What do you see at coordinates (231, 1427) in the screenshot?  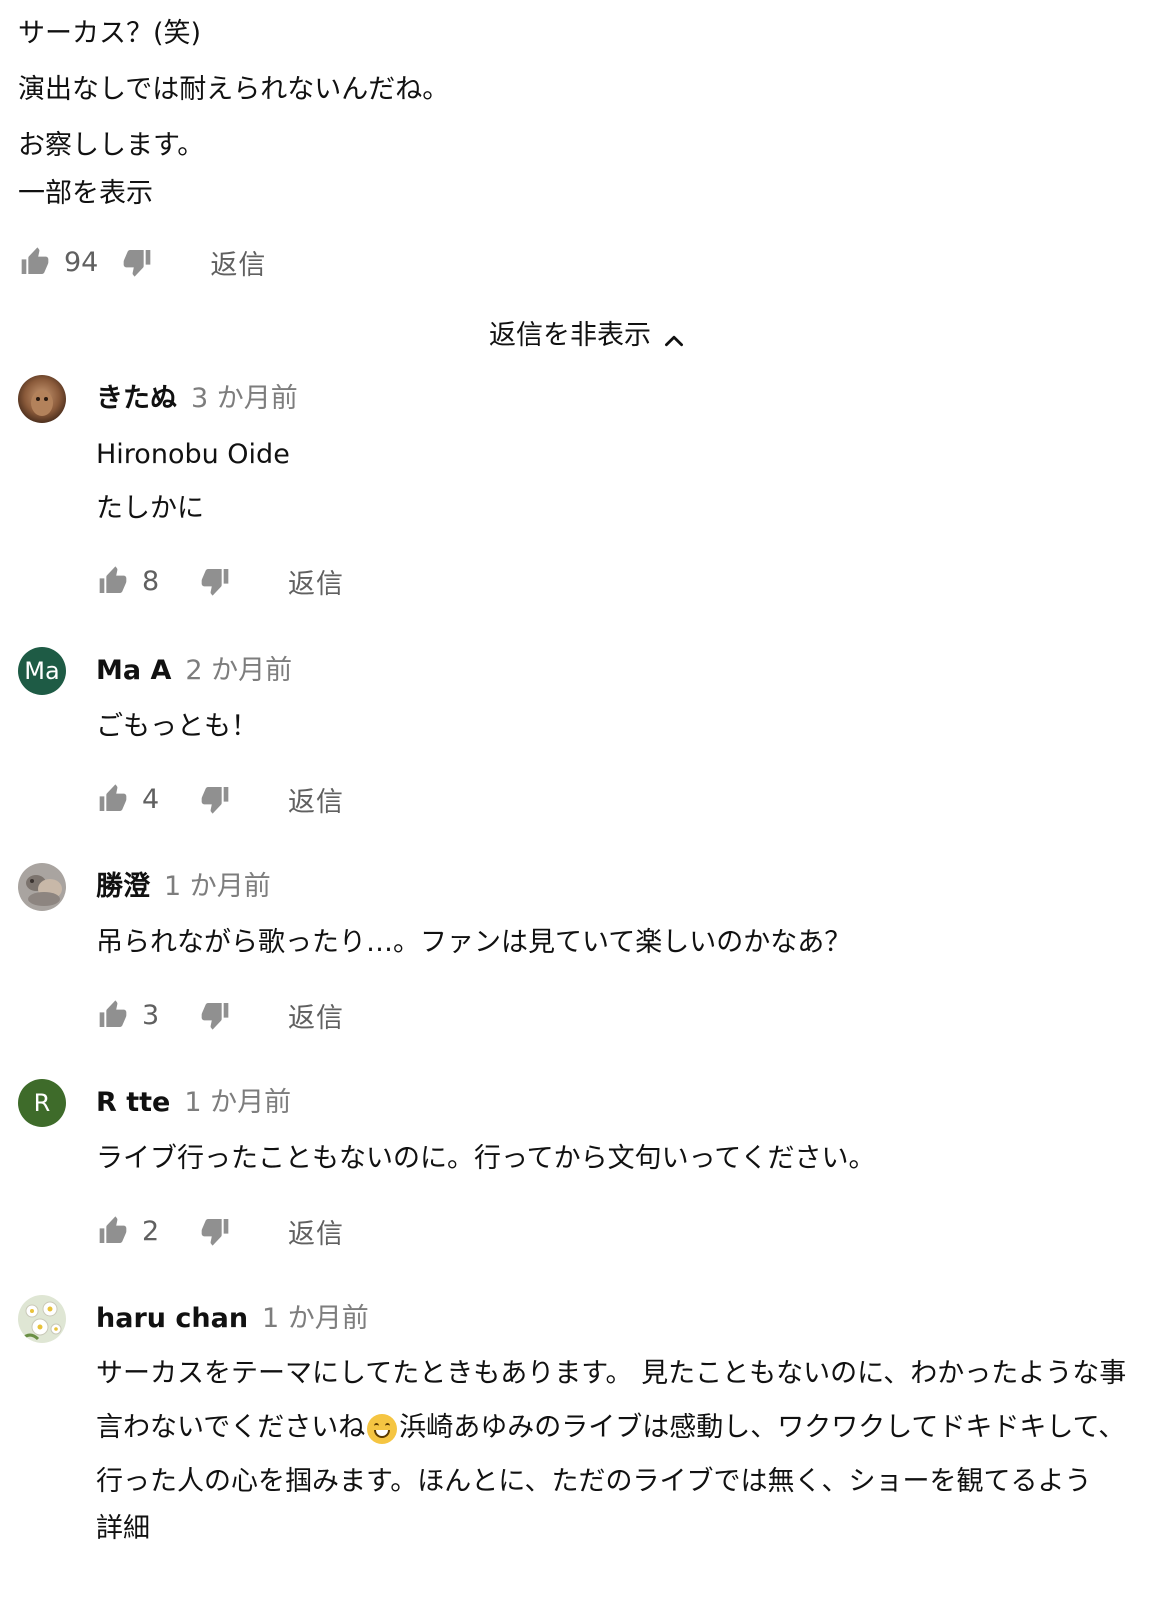 I see `reply-text-fragment: 言わないでくださいね` at bounding box center [231, 1427].